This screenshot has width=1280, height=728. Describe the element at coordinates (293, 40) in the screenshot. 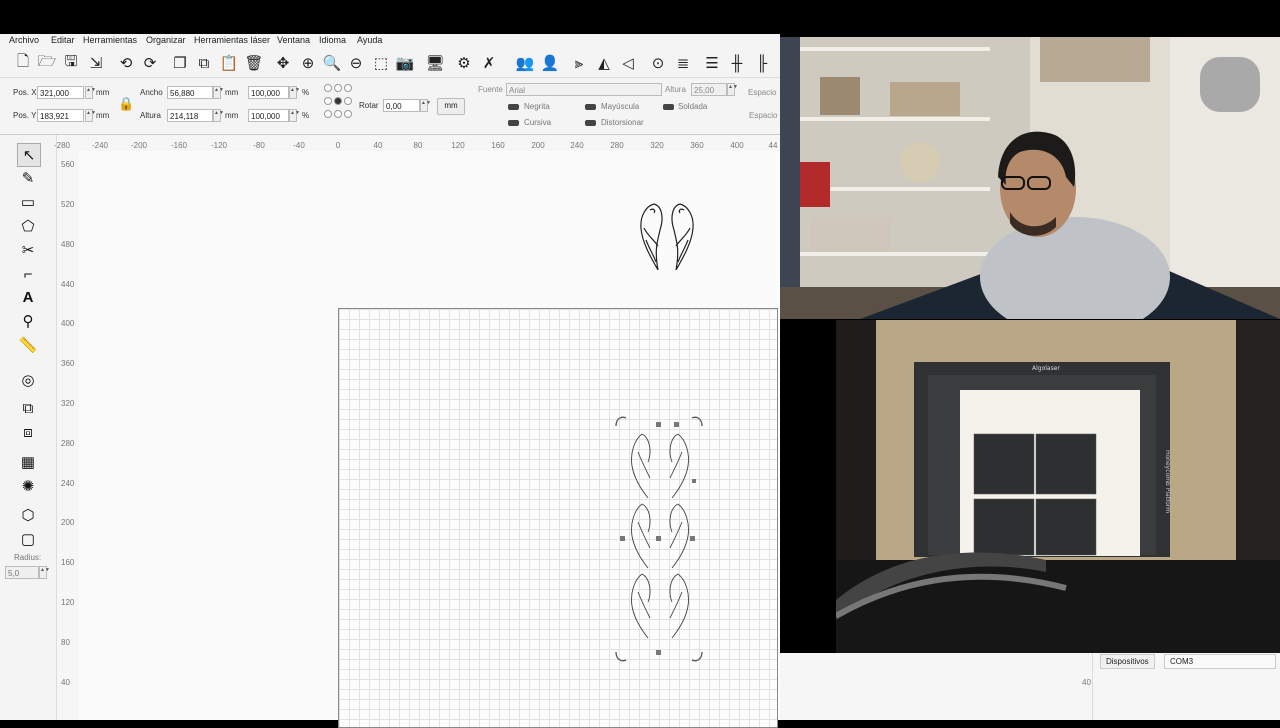

I see `menu-ventana: Ventana` at that location.